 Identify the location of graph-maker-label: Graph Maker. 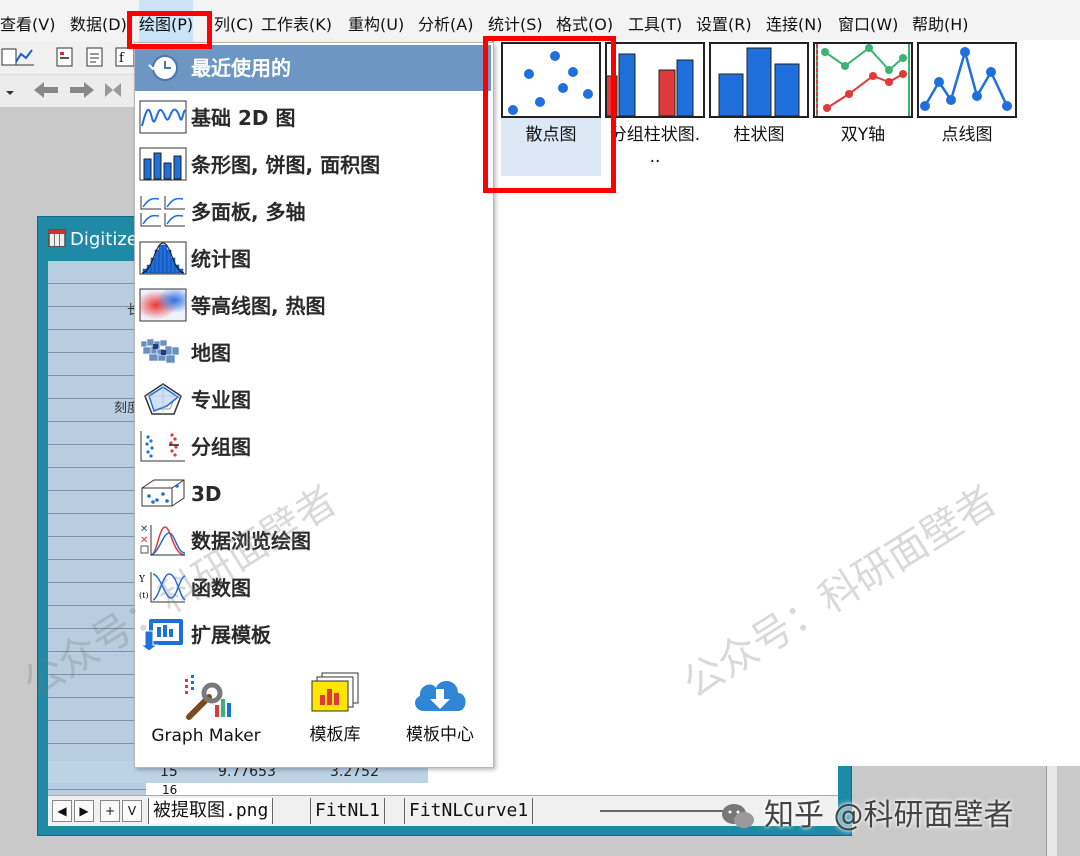
(206, 736).